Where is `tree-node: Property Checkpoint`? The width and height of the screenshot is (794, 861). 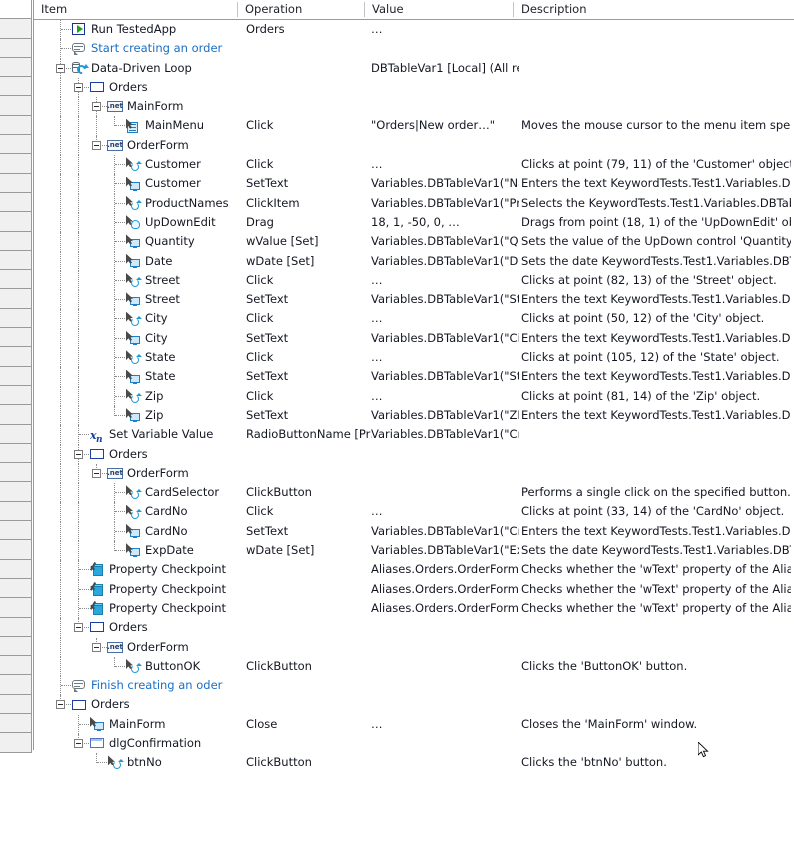
tree-node: Property Checkpoint is located at coordinates (157, 608).